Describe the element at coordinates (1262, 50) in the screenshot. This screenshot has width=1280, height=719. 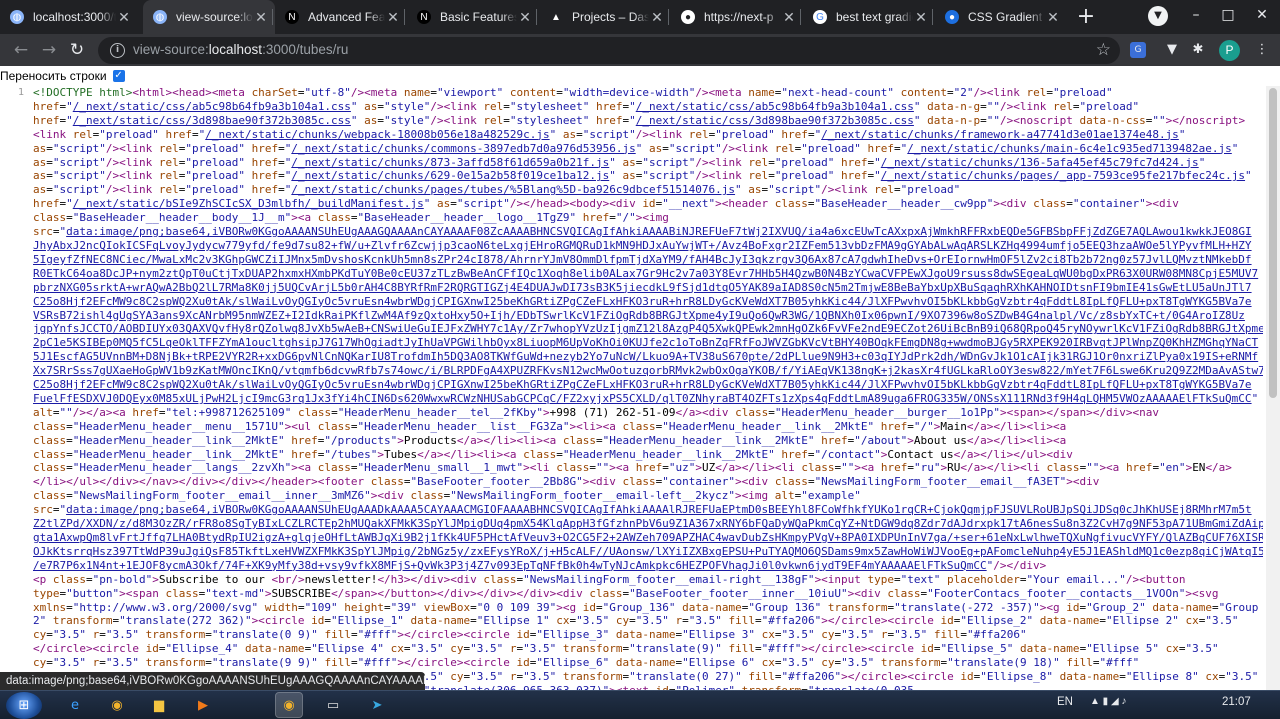
I see `menu-kebab-icon: ⋮` at that location.